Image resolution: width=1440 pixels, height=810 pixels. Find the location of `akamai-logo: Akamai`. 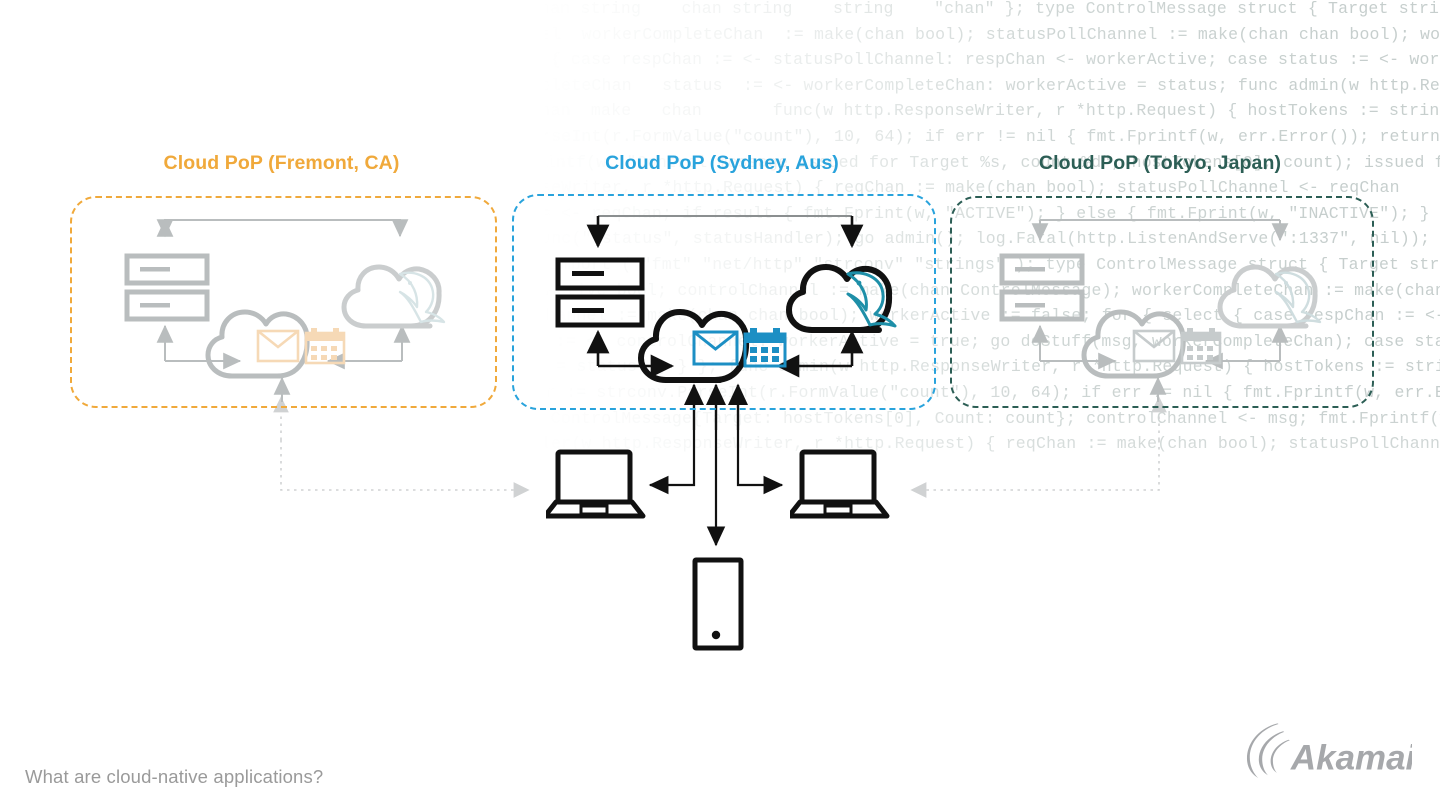

akamai-logo: Akamai is located at coordinates (1329, 751).